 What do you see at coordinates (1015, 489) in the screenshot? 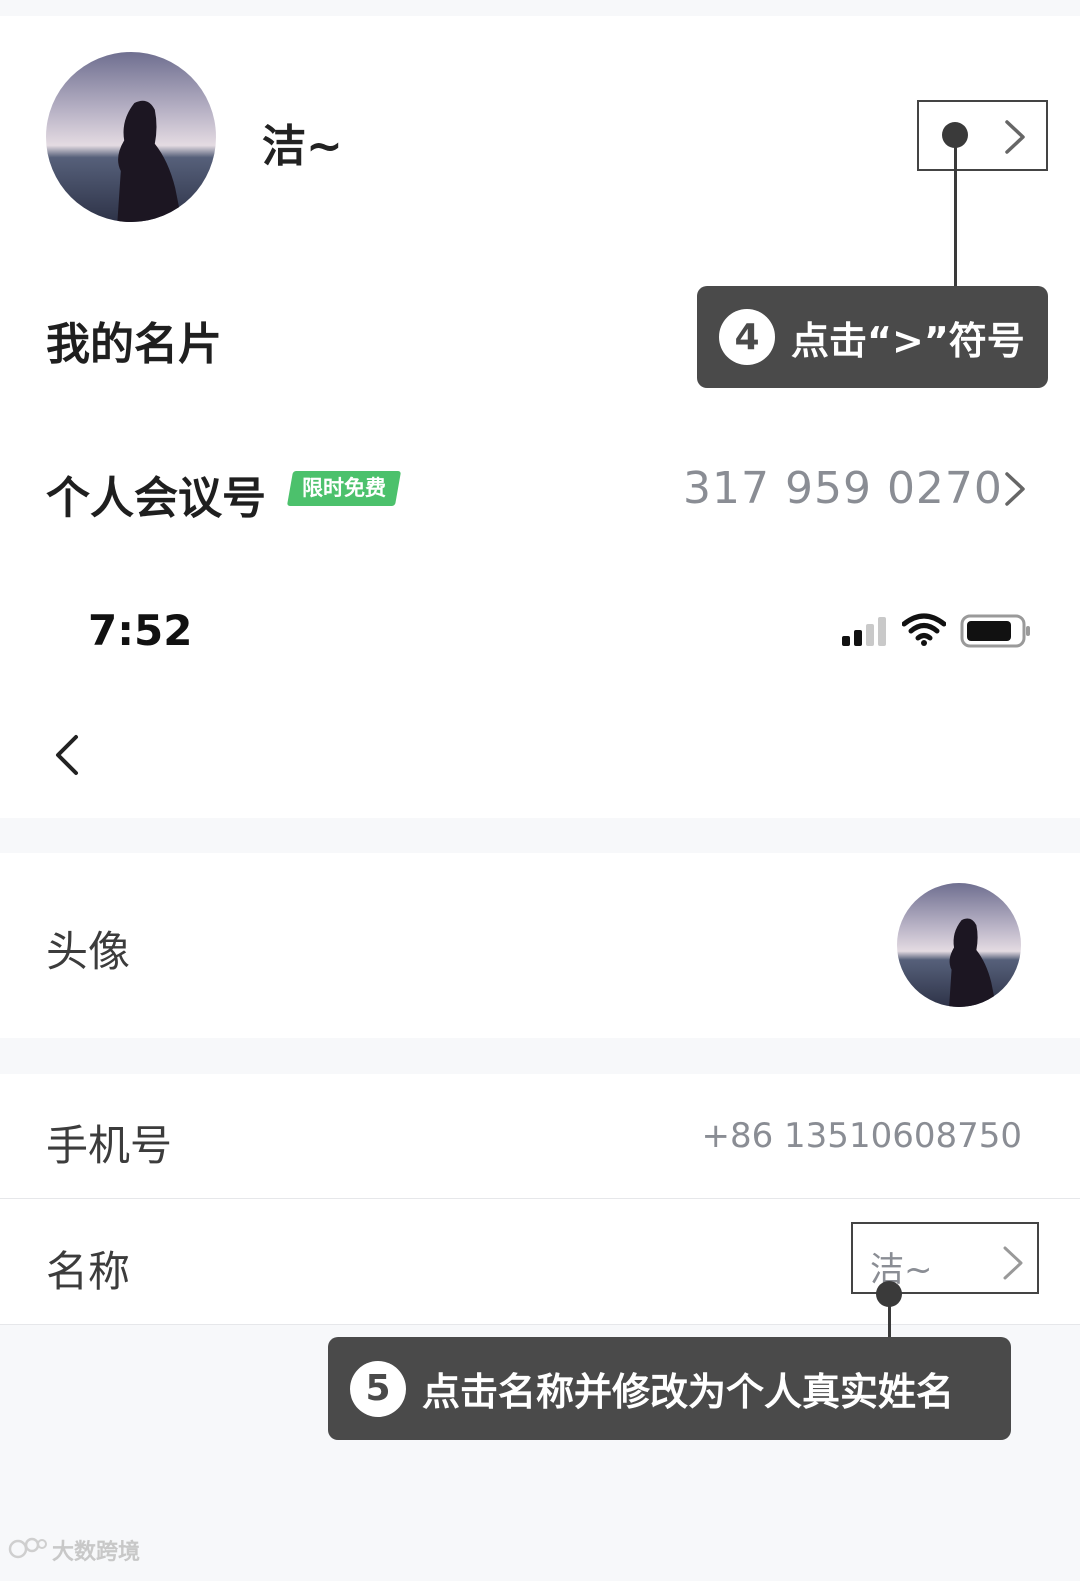
I see `meeting-chevron-right-icon` at bounding box center [1015, 489].